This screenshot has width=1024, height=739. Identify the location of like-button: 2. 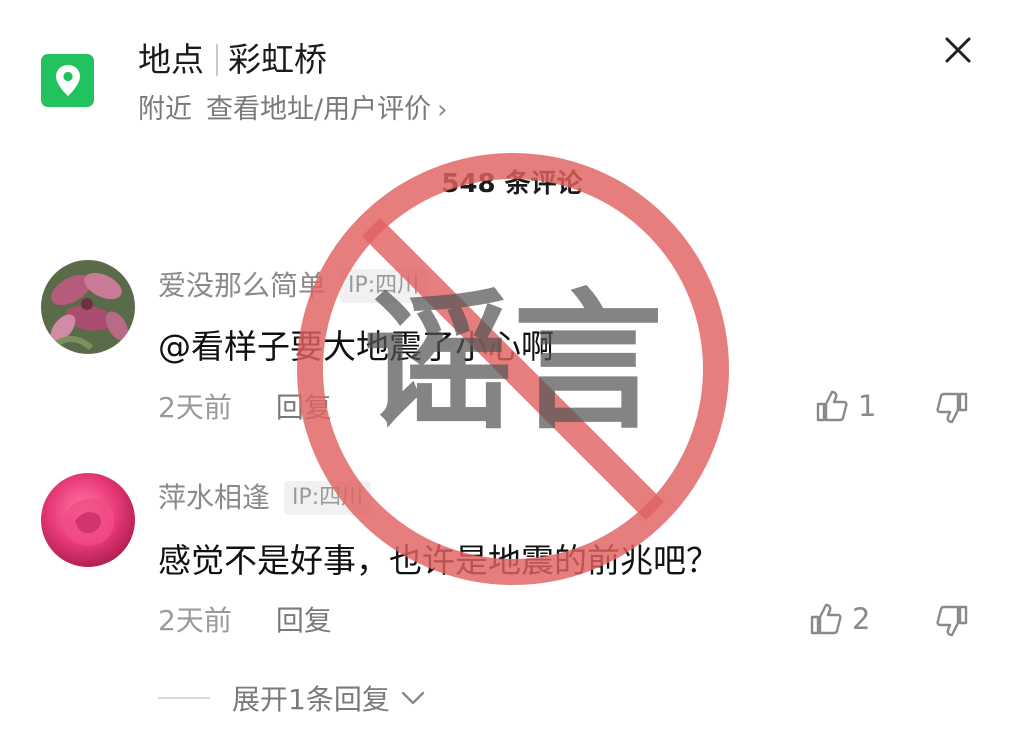
(839, 619).